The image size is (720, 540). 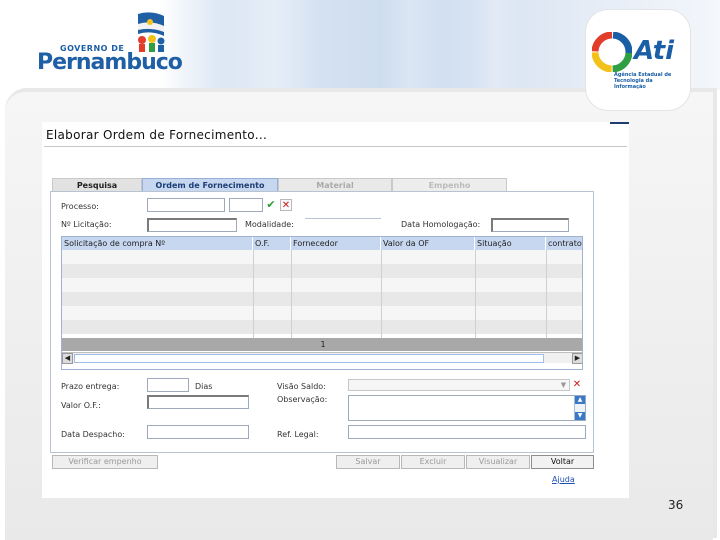 What do you see at coordinates (562, 462) in the screenshot?
I see `voltar-button: Voltar` at bounding box center [562, 462].